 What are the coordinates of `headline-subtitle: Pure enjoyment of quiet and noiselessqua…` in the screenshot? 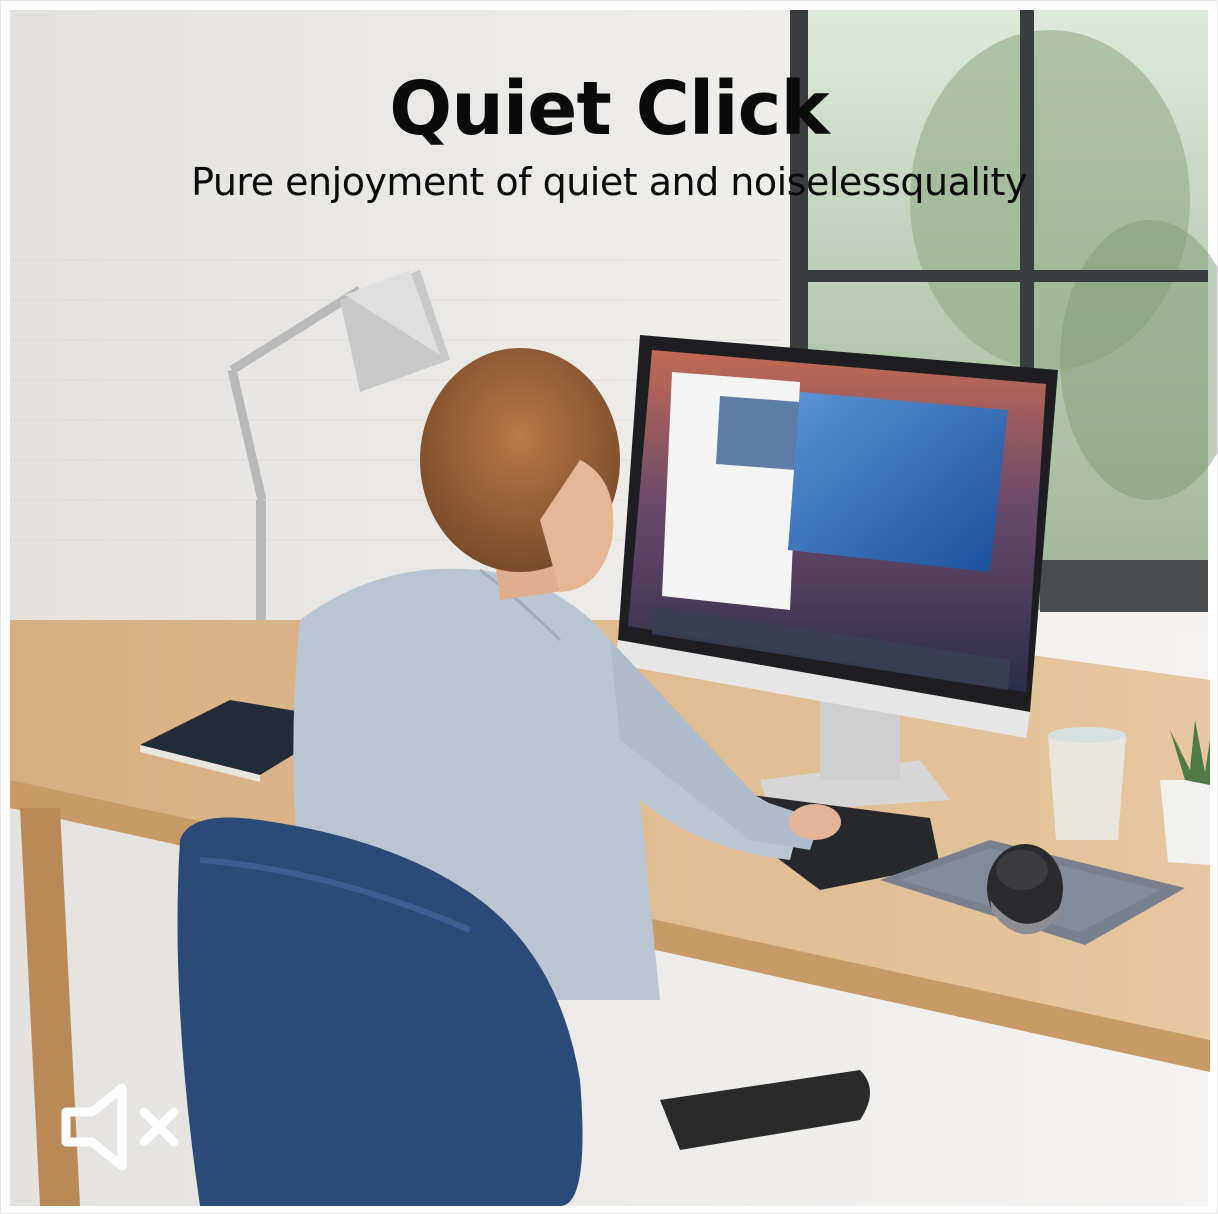 It's located at (609, 182).